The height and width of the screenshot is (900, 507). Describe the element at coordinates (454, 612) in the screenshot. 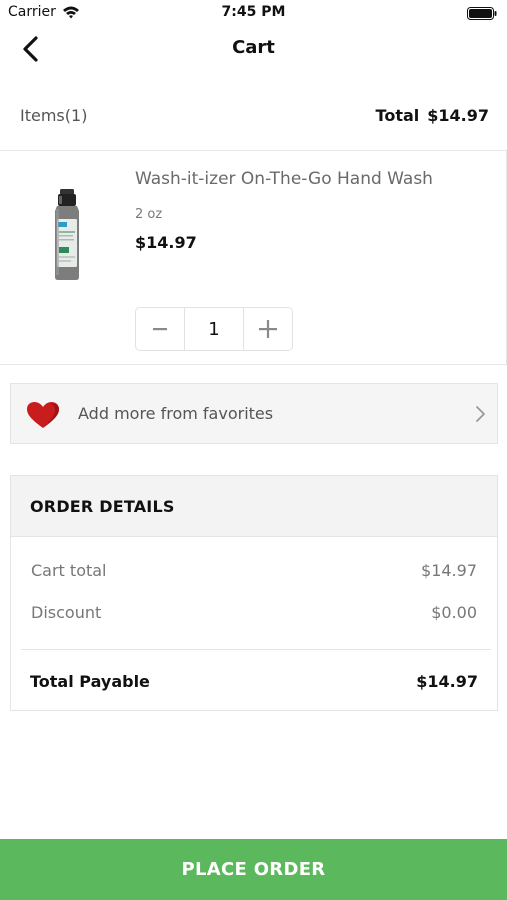

I see `discount-value: $0.00` at that location.